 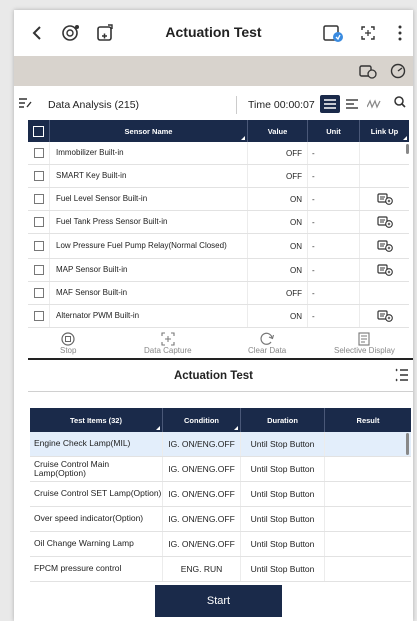 What do you see at coordinates (218, 153) in the screenshot?
I see `table-row: Immobilizer Built-in OFF -` at bounding box center [218, 153].